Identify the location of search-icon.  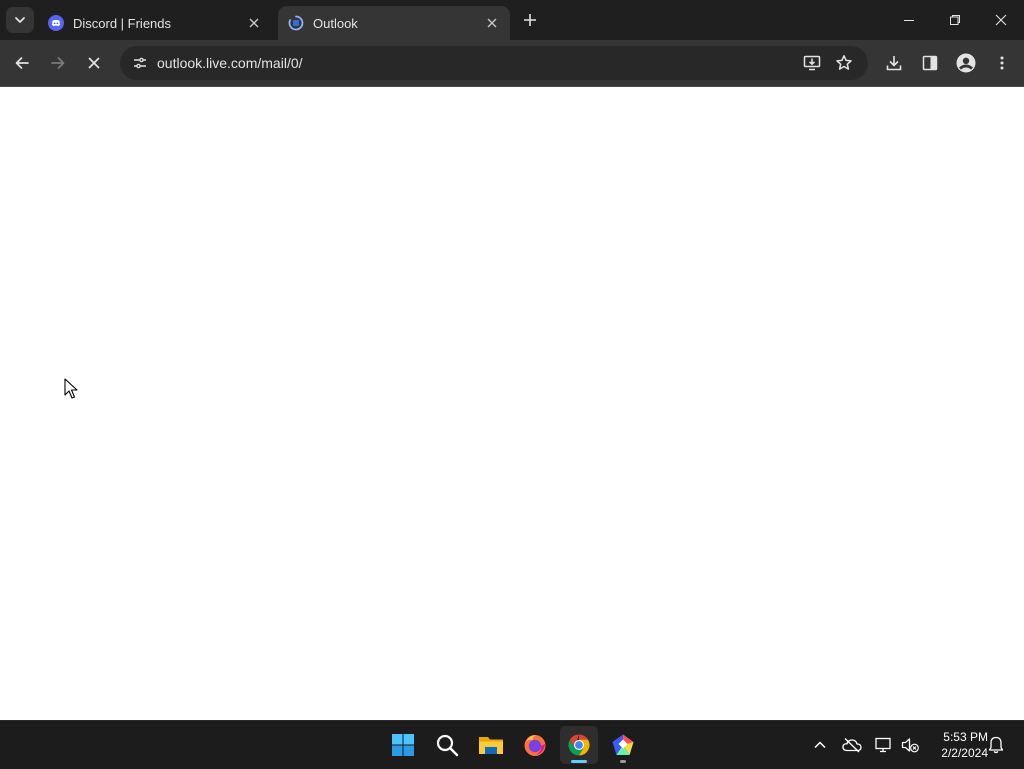
(447, 745).